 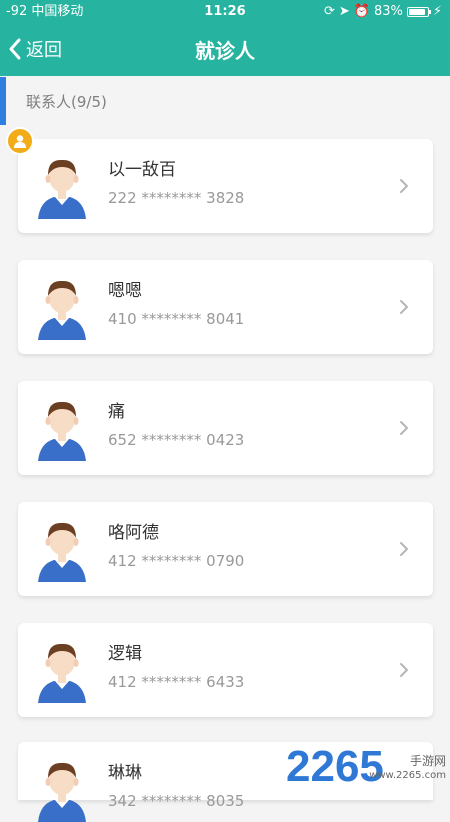 What do you see at coordinates (116, 412) in the screenshot?
I see `patient-name: 痛` at bounding box center [116, 412].